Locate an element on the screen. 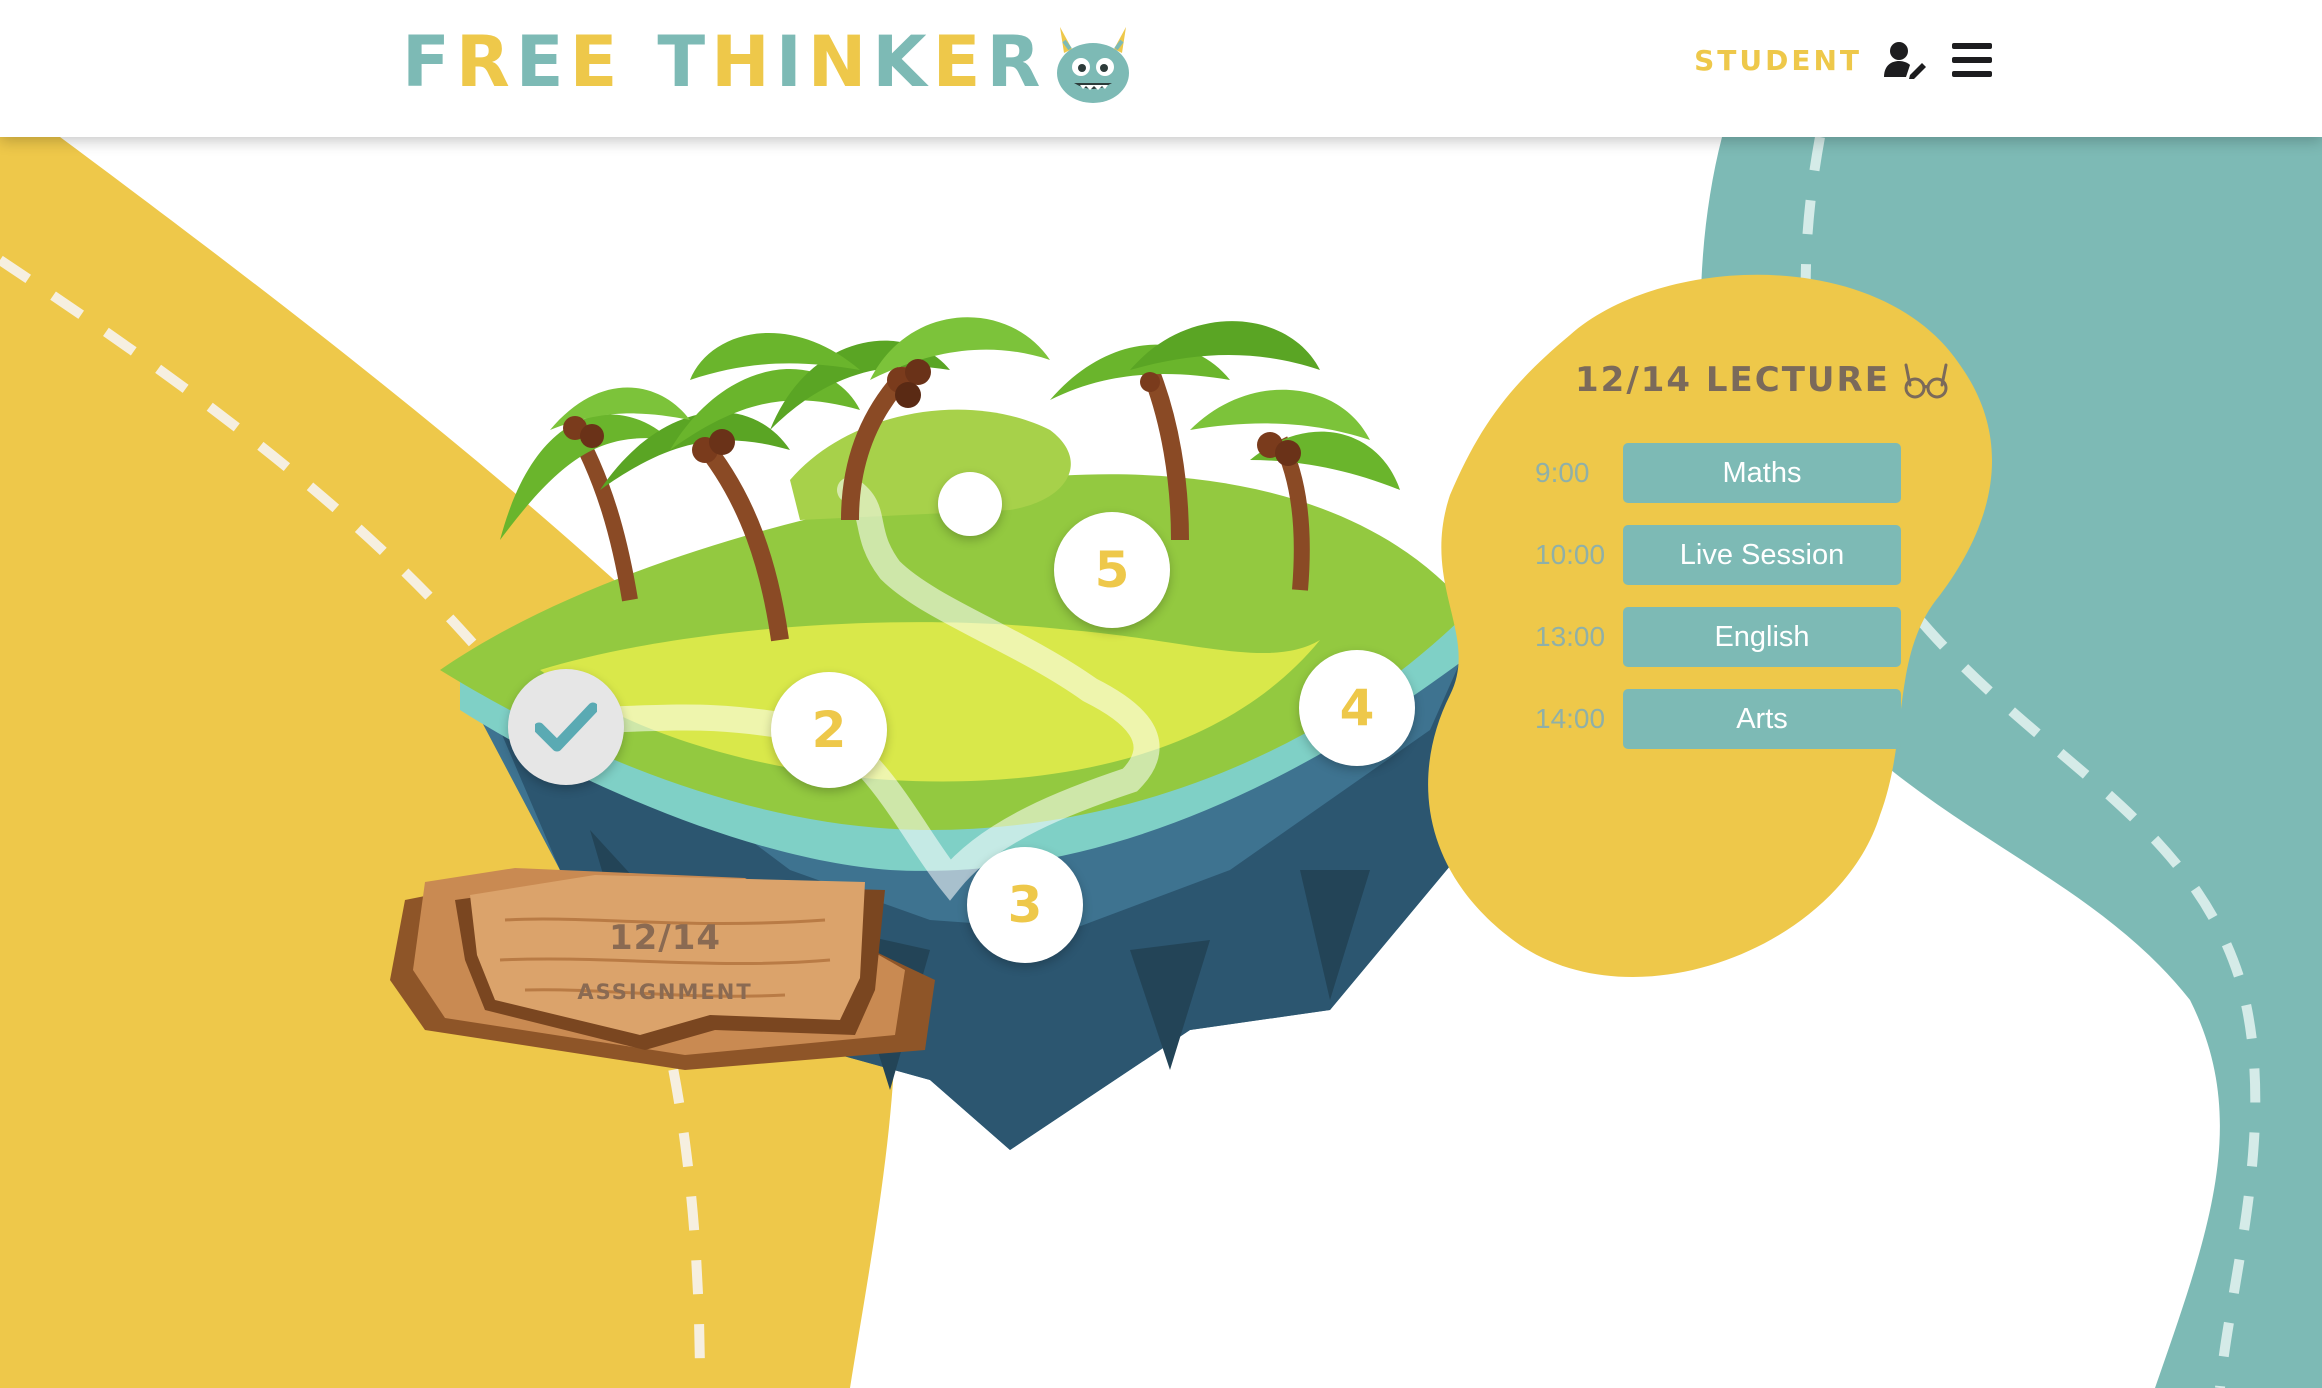 Image resolution: width=2322 pixels, height=1388 pixels. logo: FREE THINKER is located at coordinates (769, 62).